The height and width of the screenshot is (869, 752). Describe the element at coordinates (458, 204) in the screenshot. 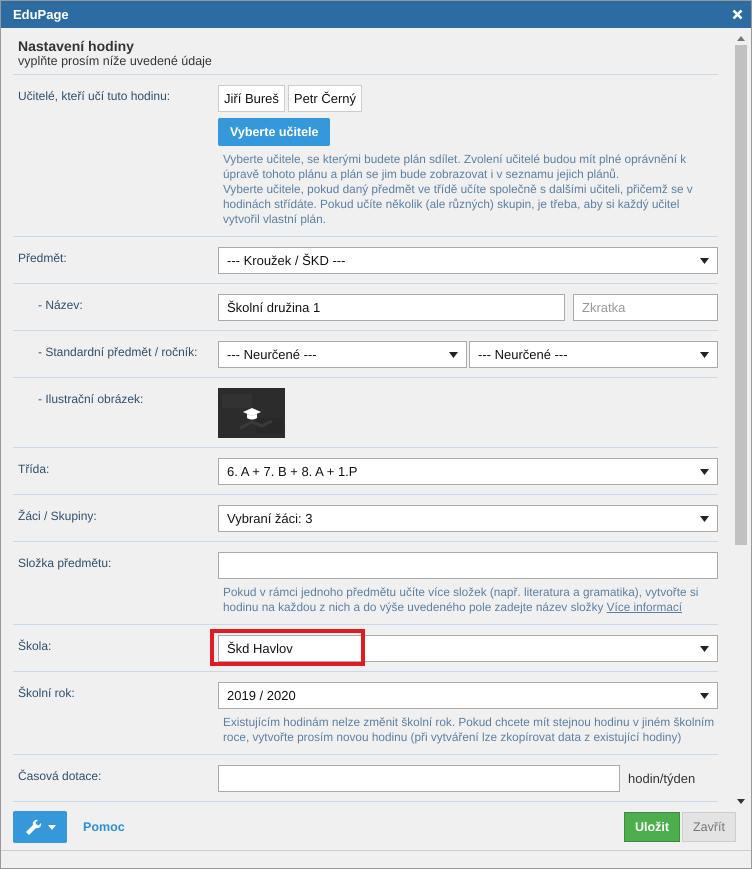

I see `help-text: Vyberte učitele, pokud daný předmět ve třídě učíte společně s dalšími učiteli, přičemž se v hodinách střídáte. Pokud učíte několik (ale různých) skupin, je třeba, aby si každý učitel vytvořil vlastní plán.` at that location.